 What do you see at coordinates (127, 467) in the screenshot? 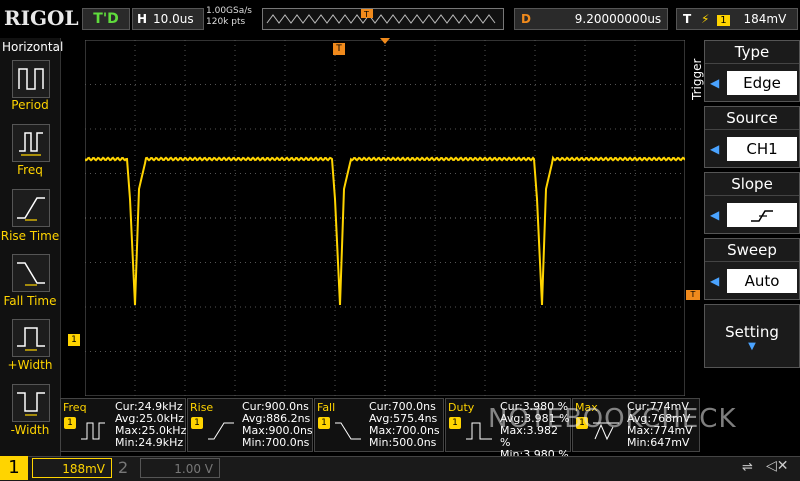
I see `ch2-button: 2` at bounding box center [127, 467].